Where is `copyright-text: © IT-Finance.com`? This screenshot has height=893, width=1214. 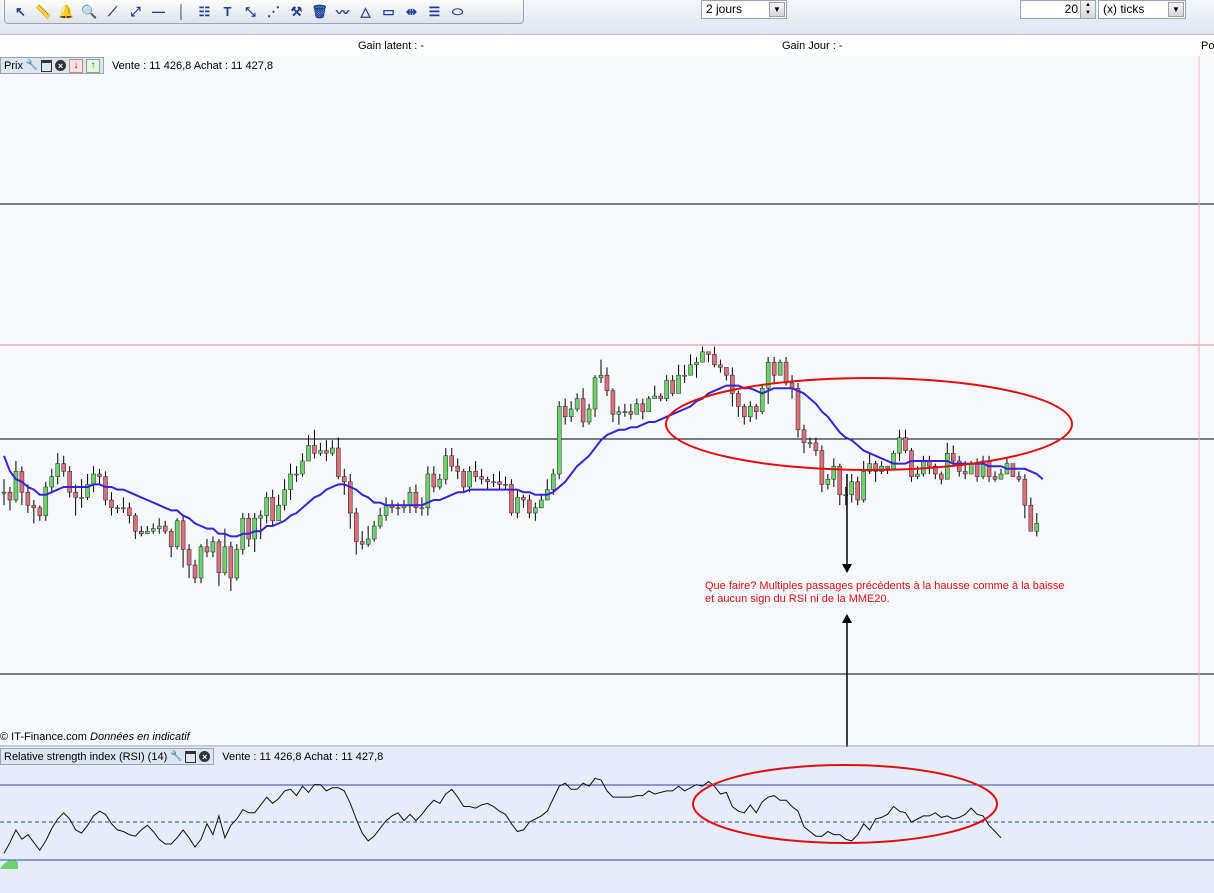 copyright-text: © IT-Finance.com is located at coordinates (43, 737).